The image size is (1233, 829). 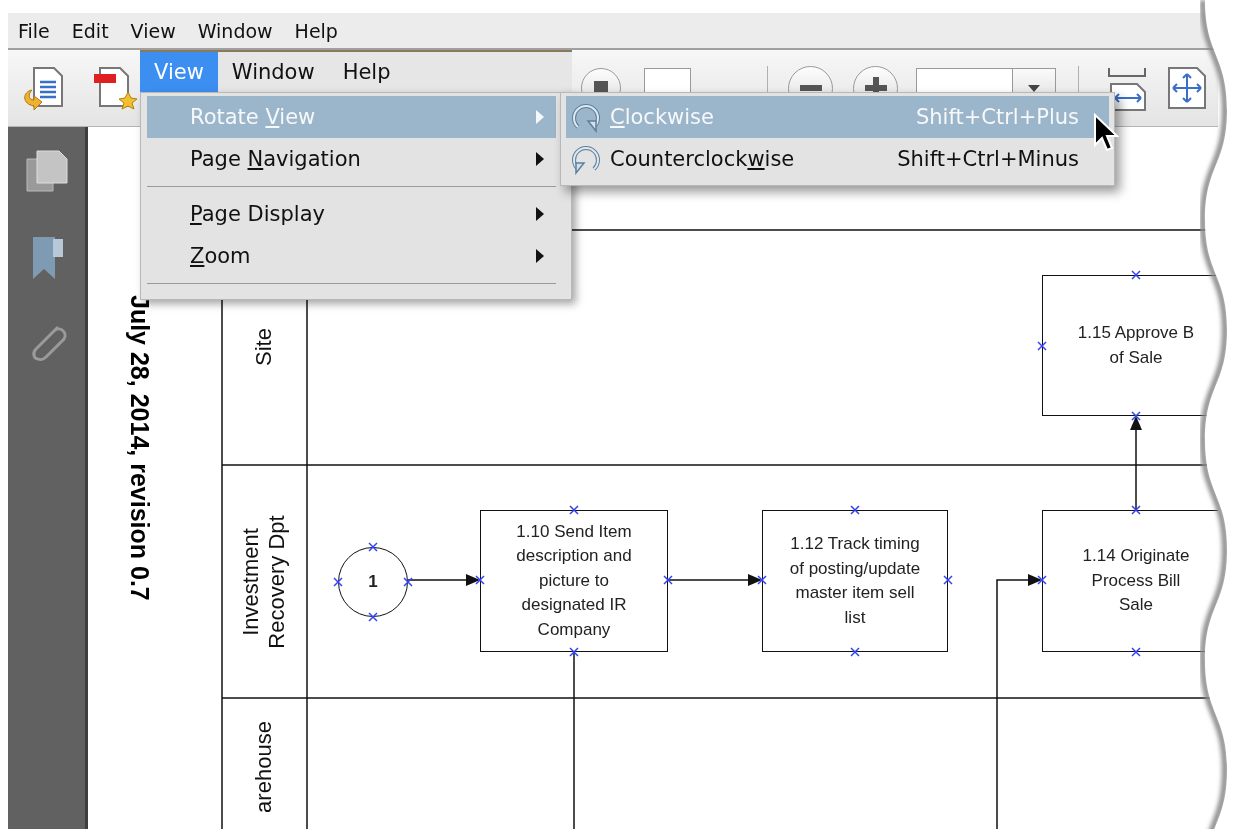 What do you see at coordinates (264, 347) in the screenshot?
I see `lane-label: Site` at bounding box center [264, 347].